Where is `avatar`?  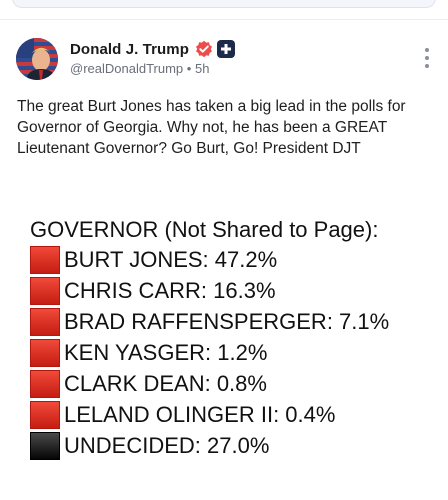 avatar is located at coordinates (37, 59).